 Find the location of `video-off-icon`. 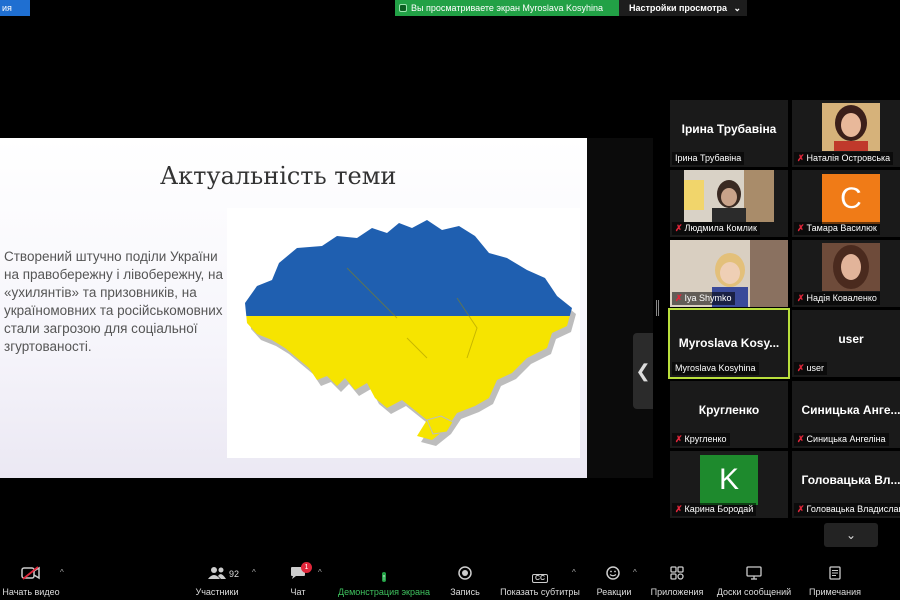

video-off-icon is located at coordinates (31, 575).